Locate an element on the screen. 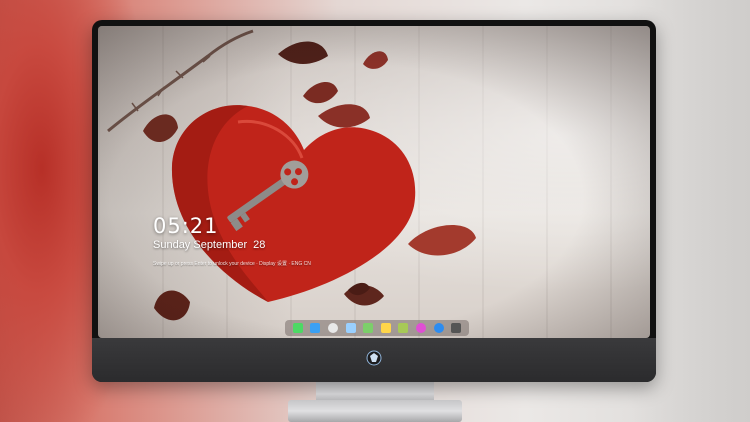 This screenshot has height=422, width=750. lock-date: Sunday September 28 is located at coordinates (209, 245).